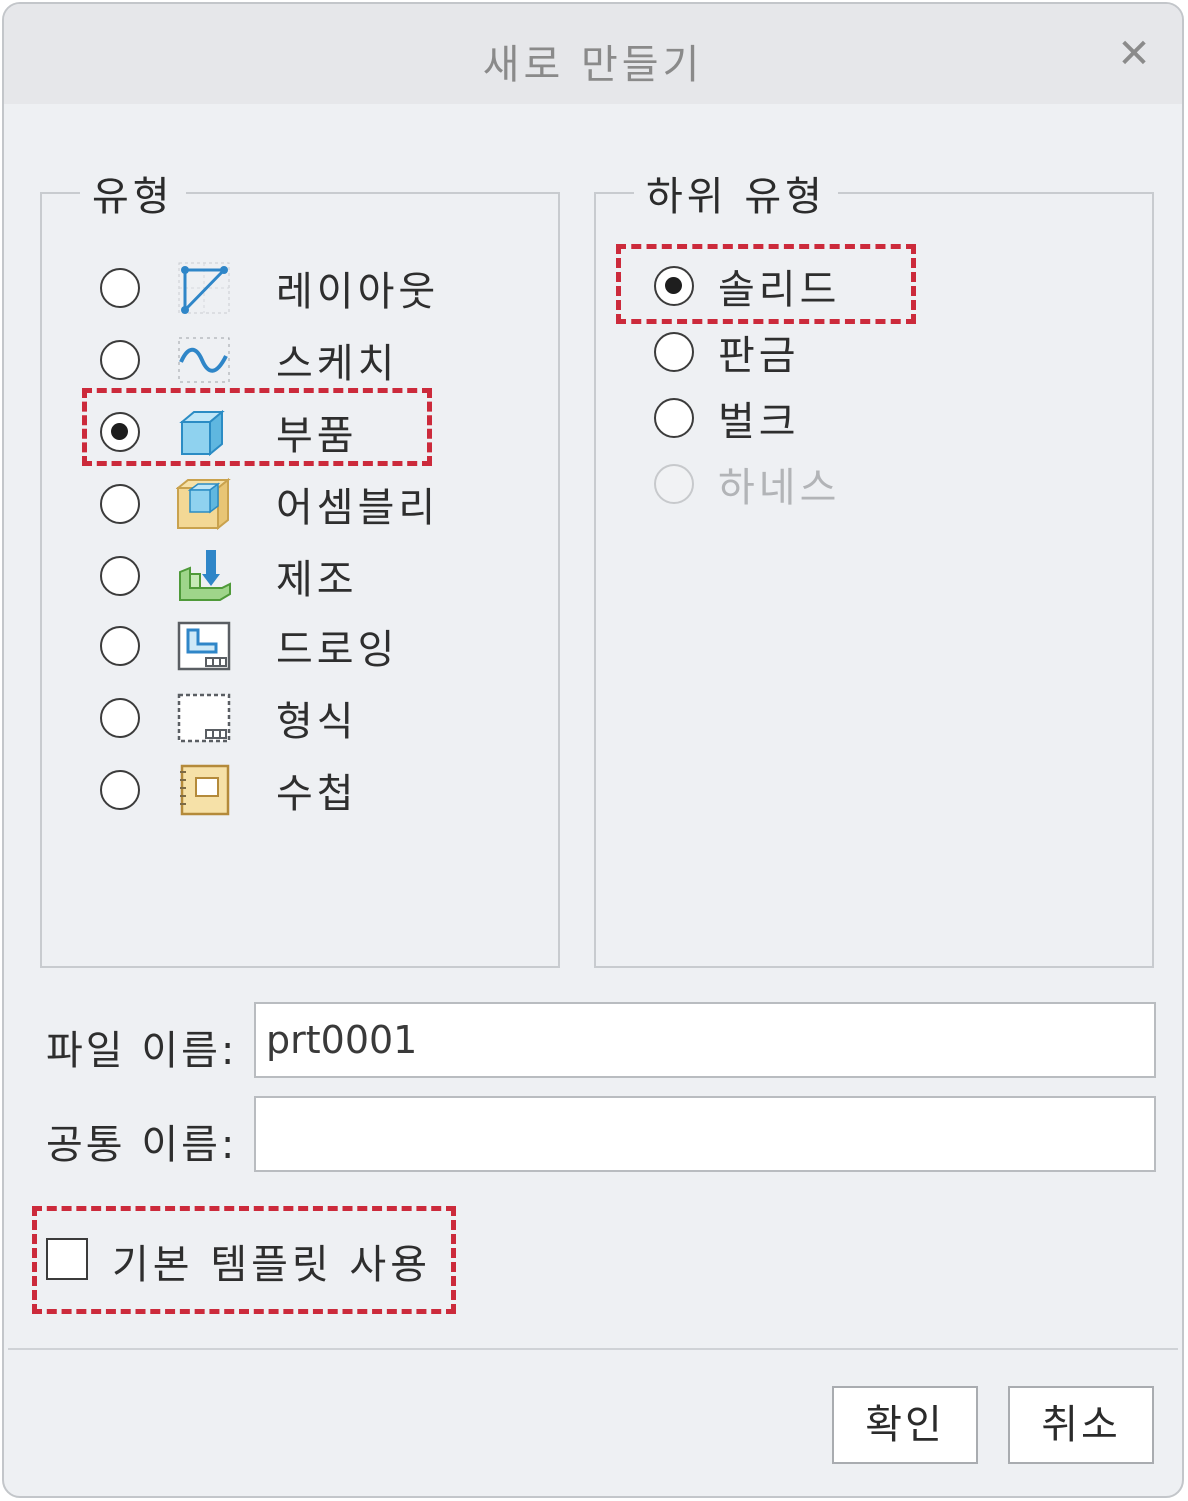 This screenshot has width=1188, height=1501. Describe the element at coordinates (317, 580) in the screenshot. I see `type-label: 제조` at that location.